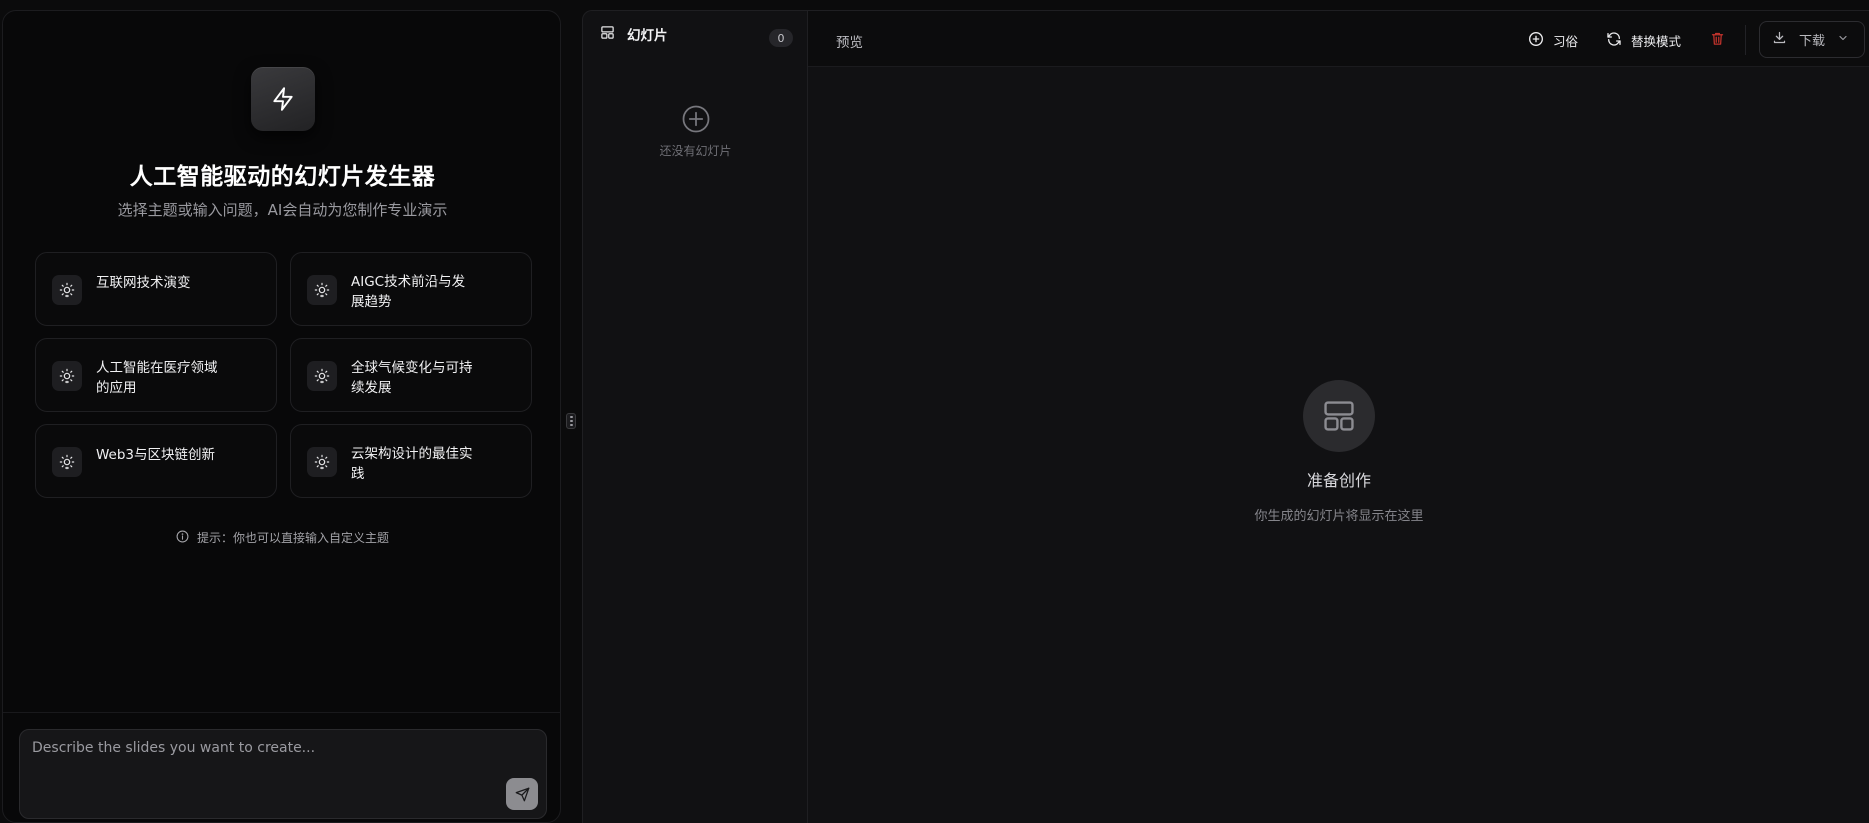  I want to click on preview-title: 预览, so click(849, 43).